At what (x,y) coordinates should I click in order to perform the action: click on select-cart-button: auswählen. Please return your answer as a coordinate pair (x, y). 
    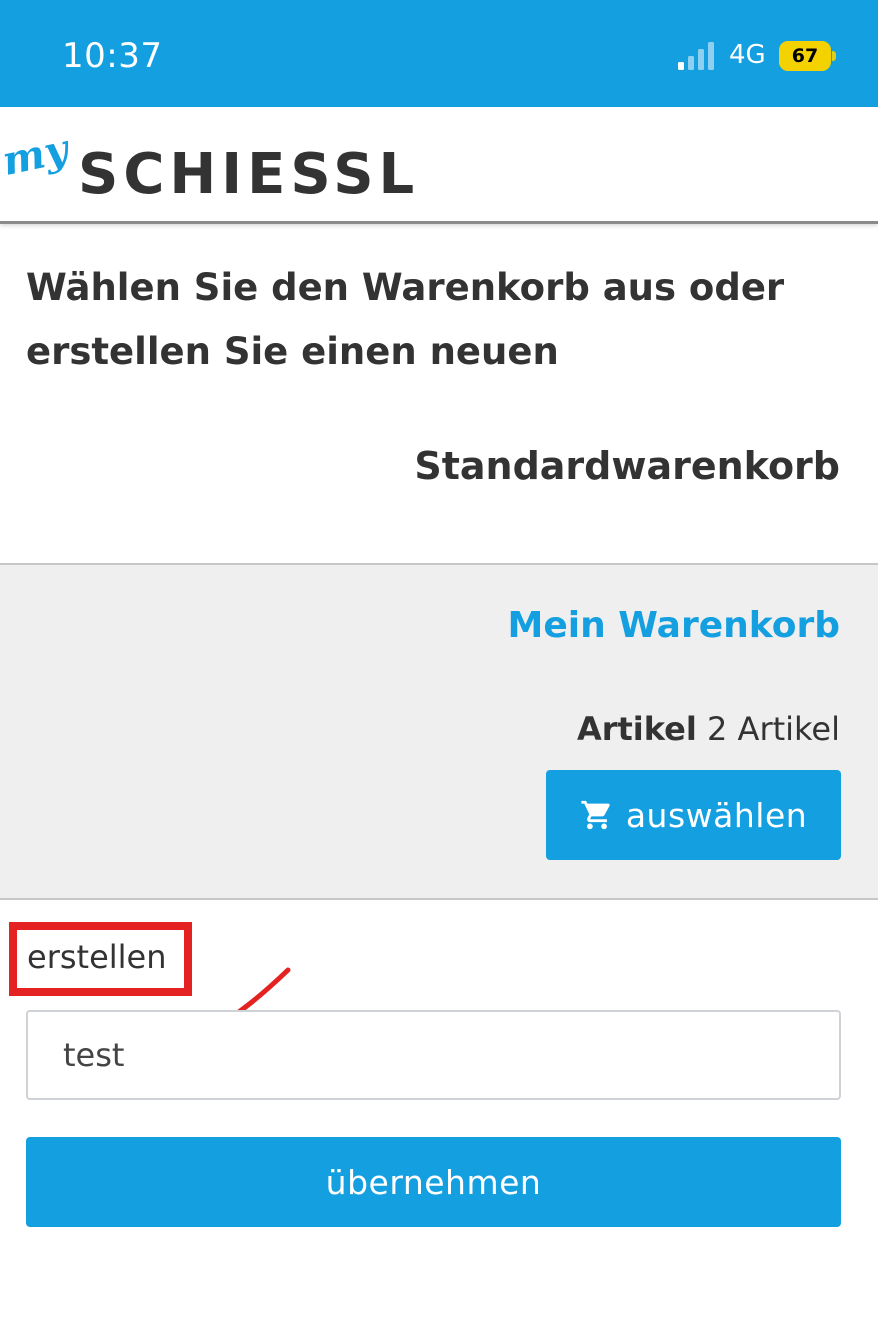
    Looking at the image, I should click on (693, 815).